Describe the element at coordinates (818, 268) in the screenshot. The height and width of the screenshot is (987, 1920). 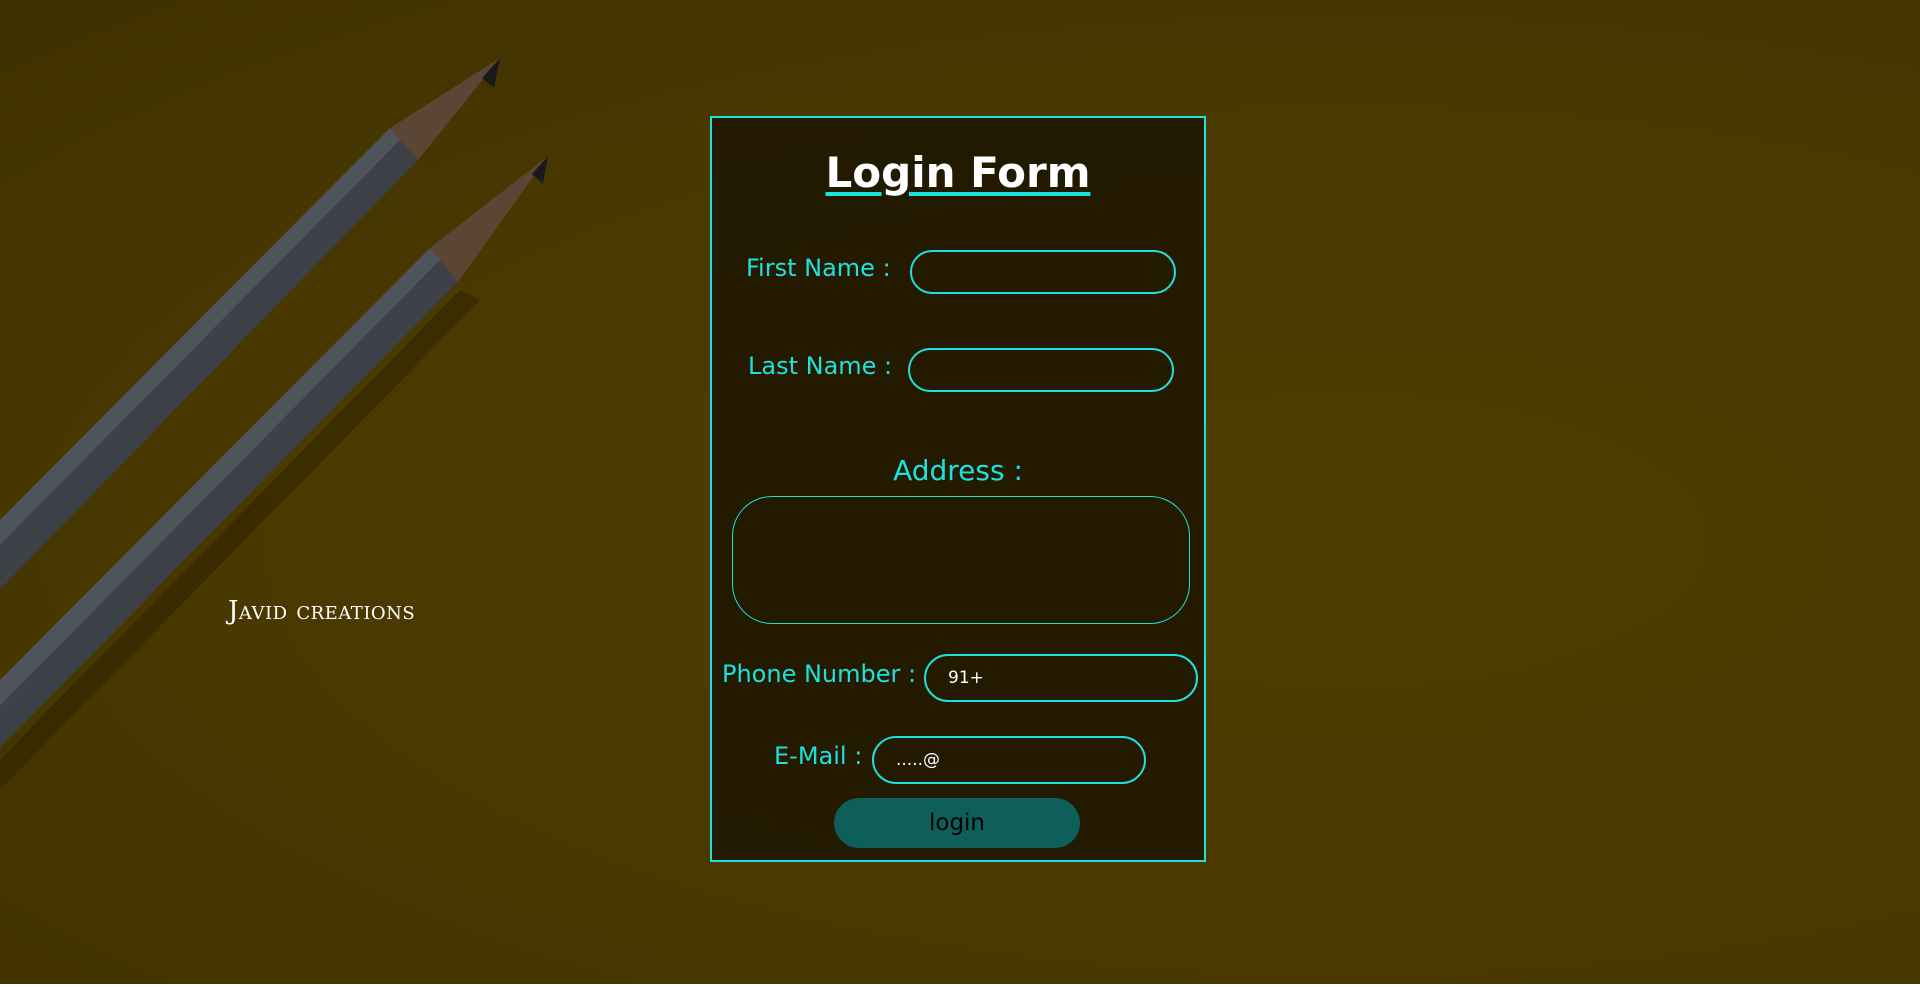
I see `first-name-label: First Name :` at that location.